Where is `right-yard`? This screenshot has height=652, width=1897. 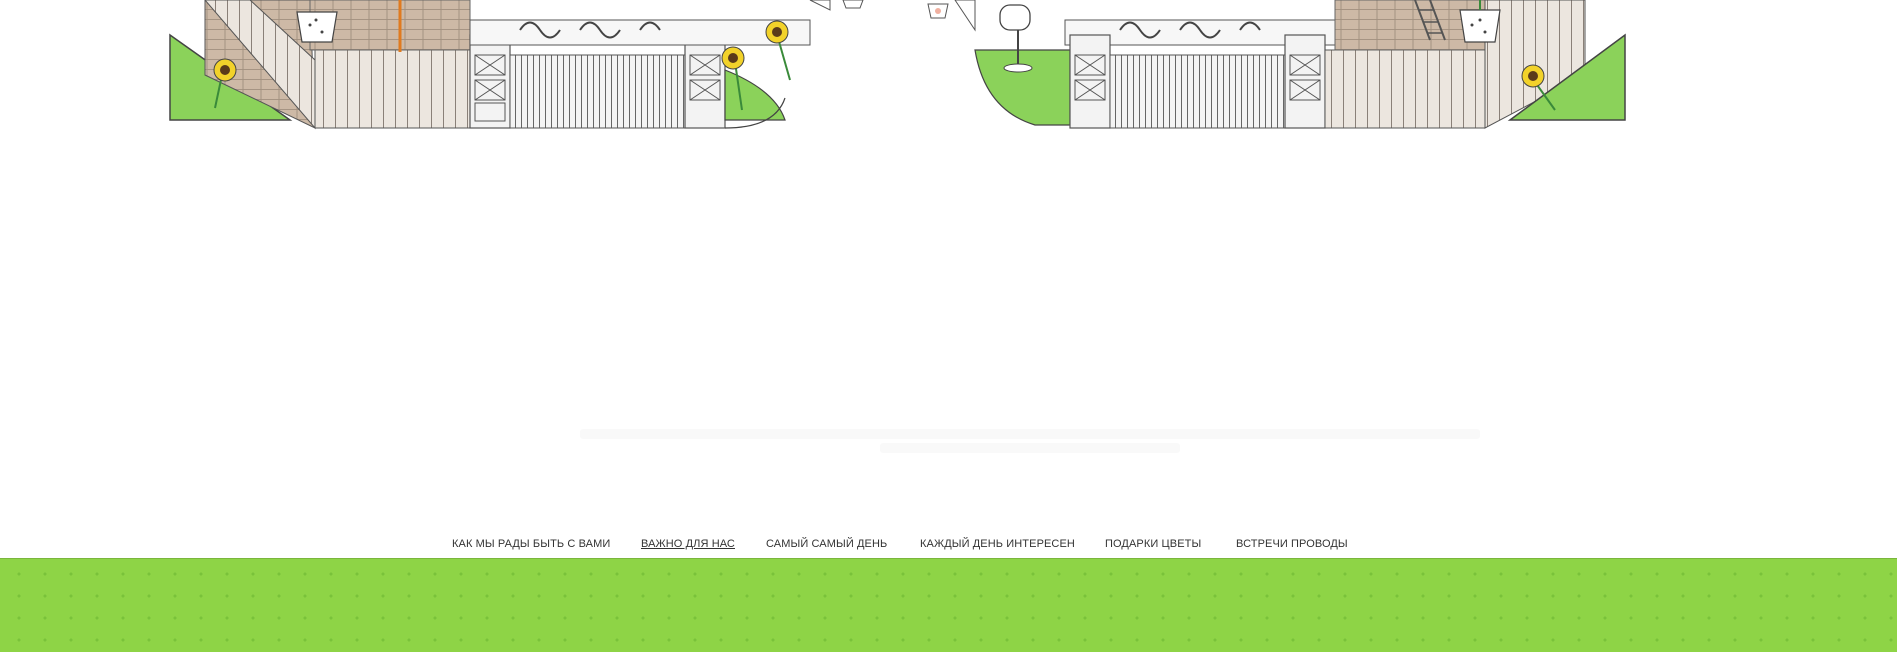
right-yard is located at coordinates (1276, 64).